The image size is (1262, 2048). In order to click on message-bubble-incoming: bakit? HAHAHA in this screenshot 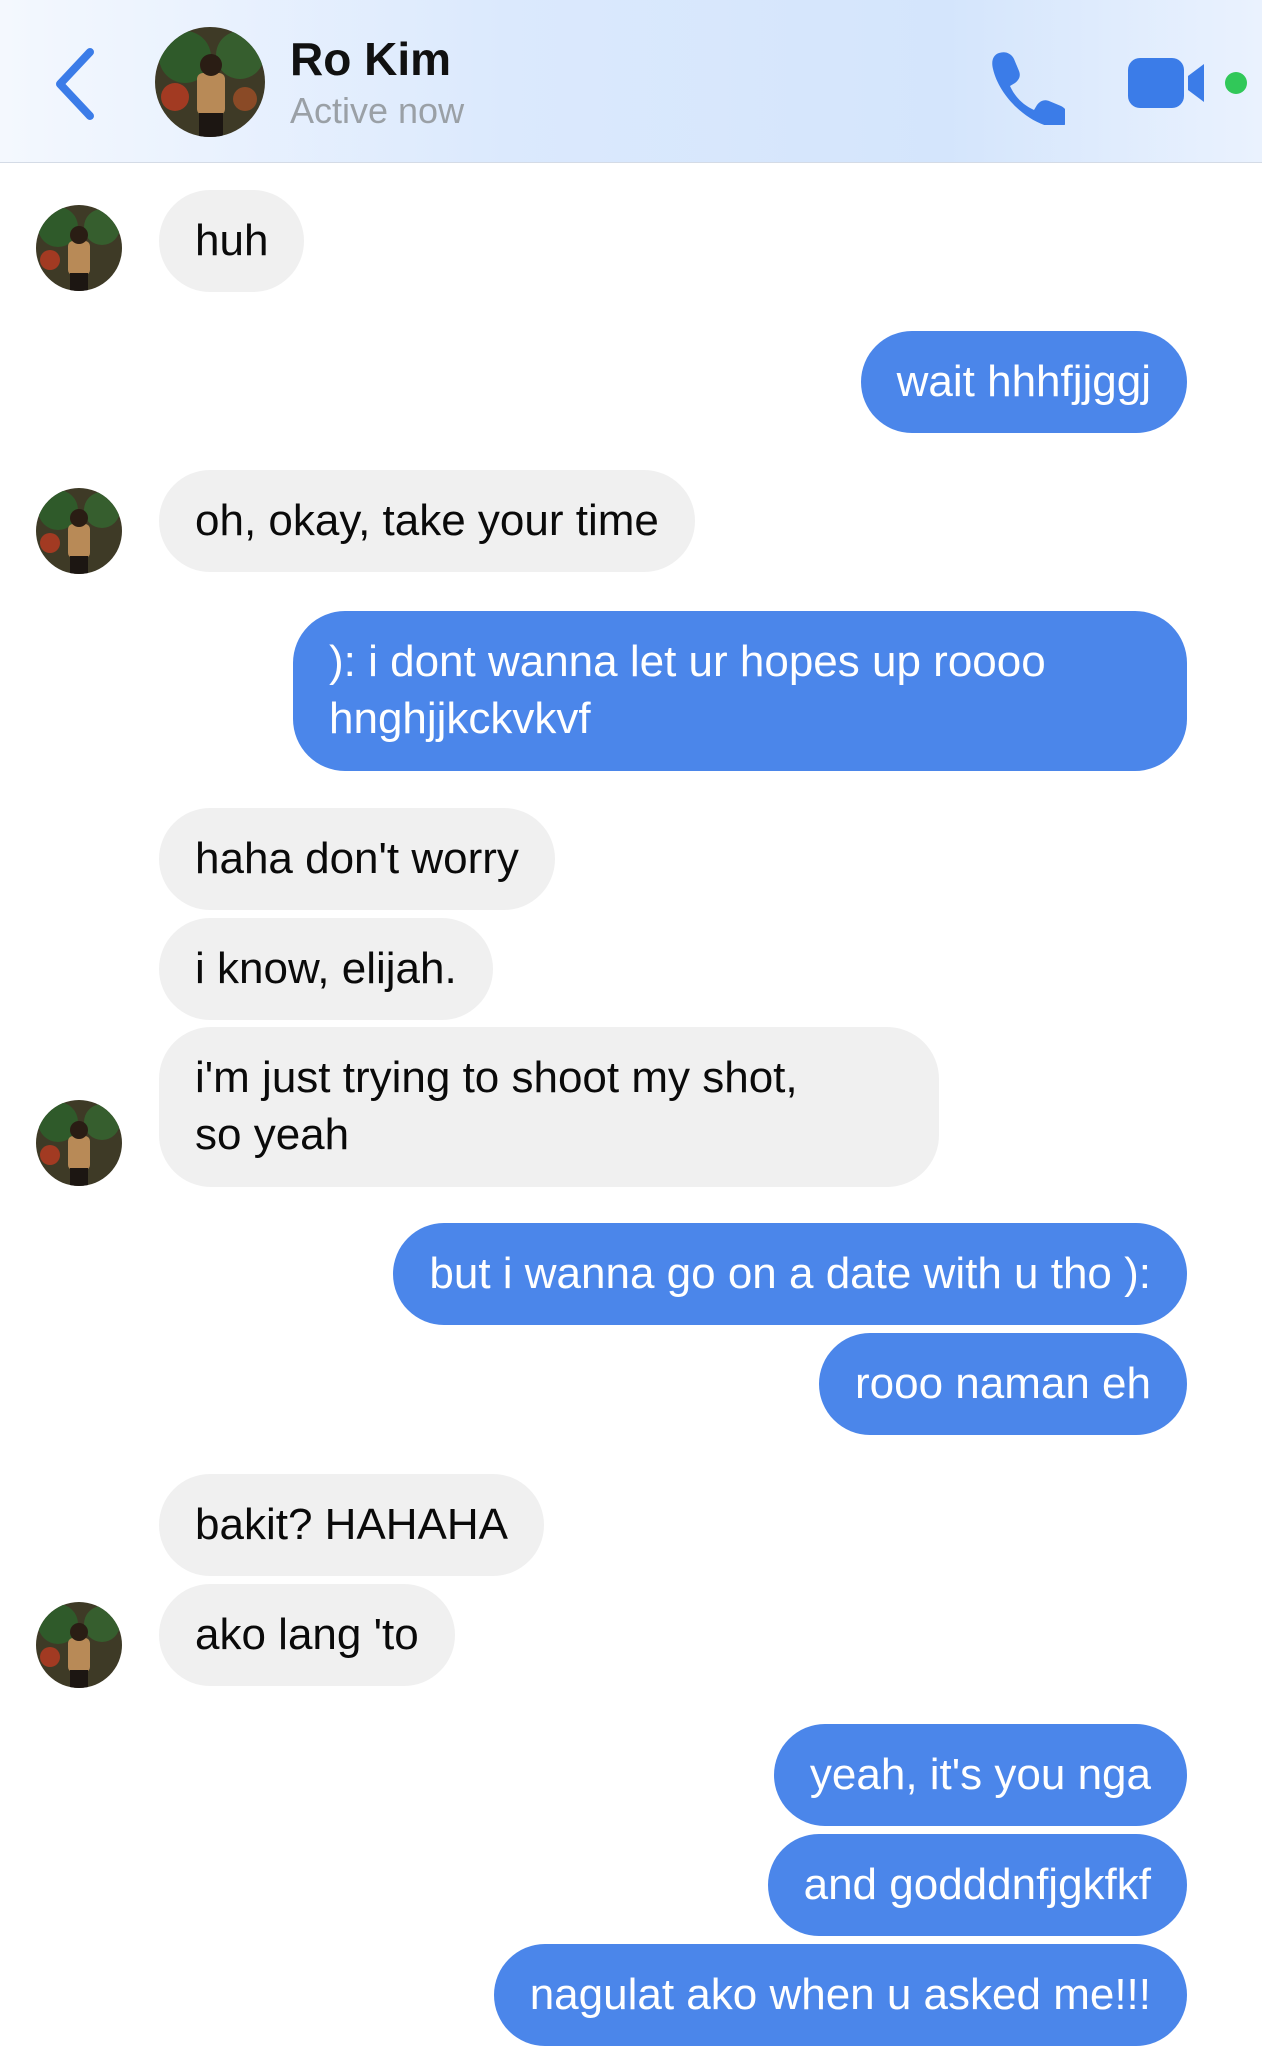, I will do `click(352, 1525)`.